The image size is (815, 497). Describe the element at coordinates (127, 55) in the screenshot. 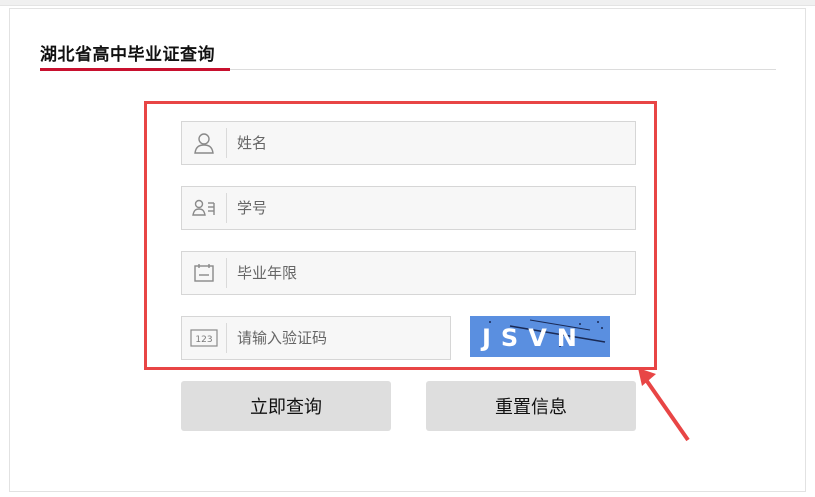

I see `page-title: 湖北省高中毕业证查询` at that location.